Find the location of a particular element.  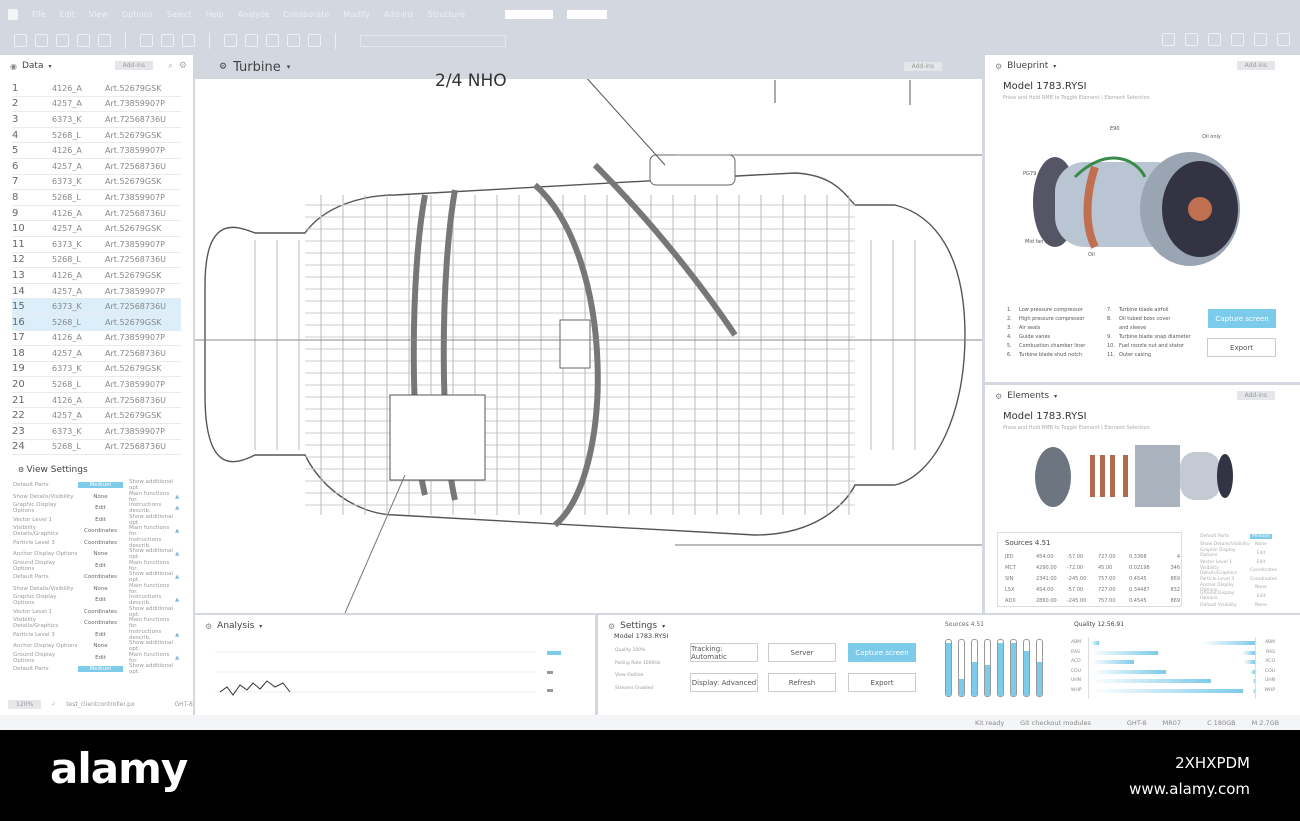

table-row: 15 6373_K Art.72568736U is located at coordinates (96, 307).